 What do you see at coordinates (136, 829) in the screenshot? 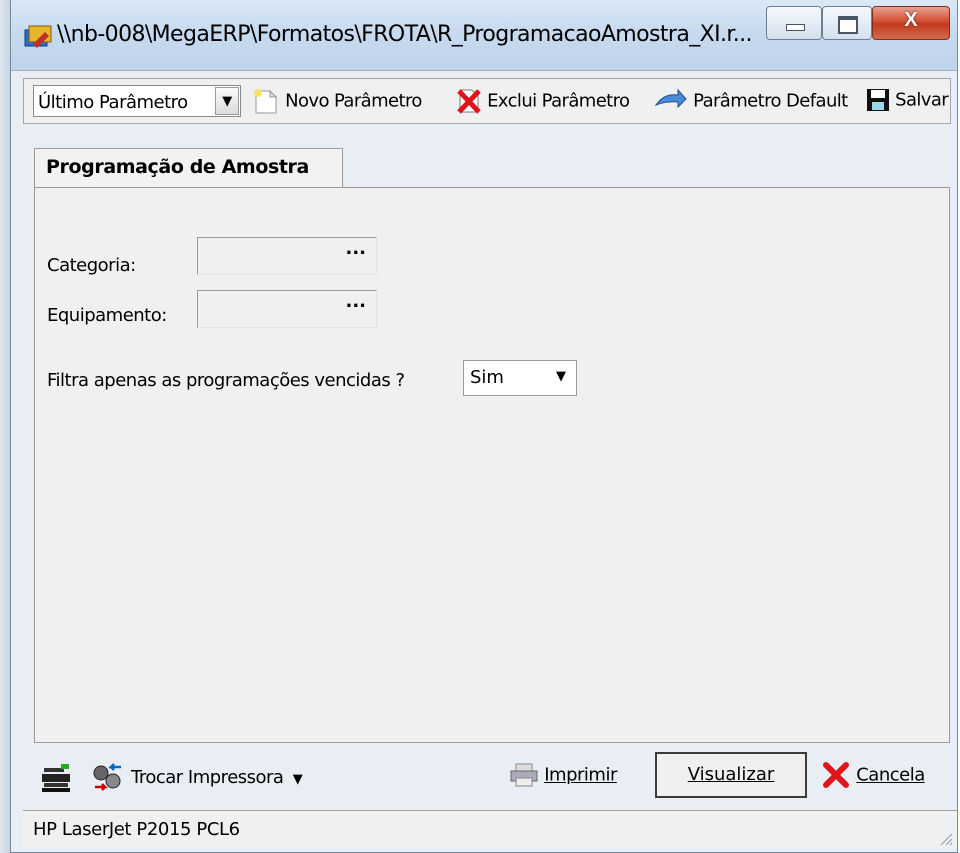
I see `printer-name: HP LaserJet P2015 PCL6` at bounding box center [136, 829].